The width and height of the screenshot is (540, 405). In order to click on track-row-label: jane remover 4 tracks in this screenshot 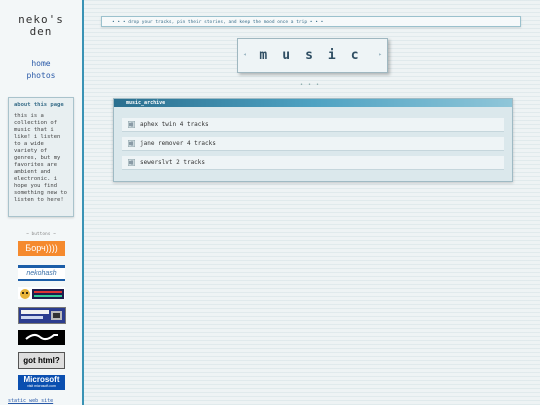, I will do `click(178, 143)`.